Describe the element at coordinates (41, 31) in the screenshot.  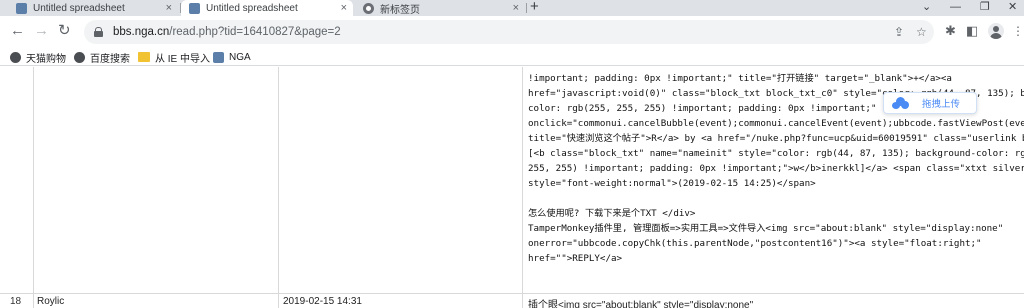
I see `forward-button: →` at that location.